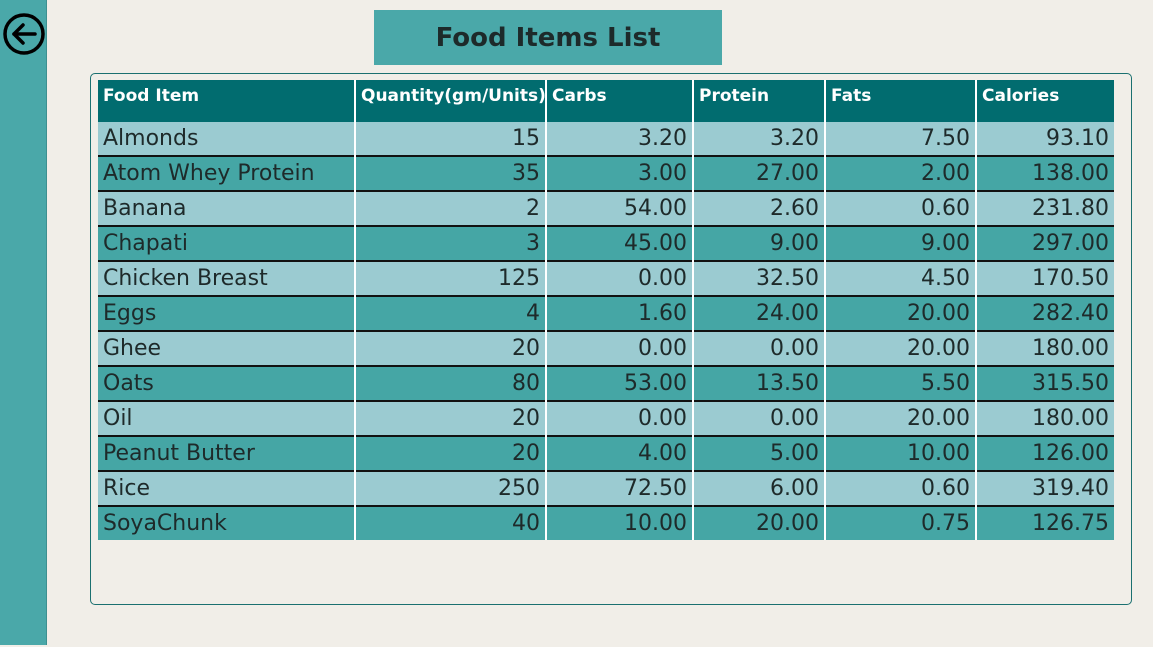  I want to click on arrow-left-circle-icon, so click(24, 34).